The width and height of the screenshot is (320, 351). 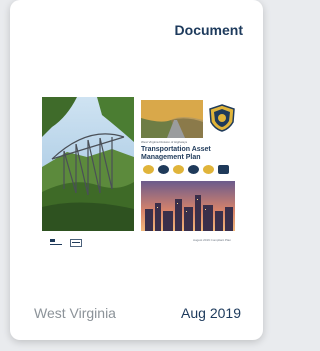 What do you see at coordinates (75, 313) in the screenshot?
I see `state-label: West Virginia` at bounding box center [75, 313].